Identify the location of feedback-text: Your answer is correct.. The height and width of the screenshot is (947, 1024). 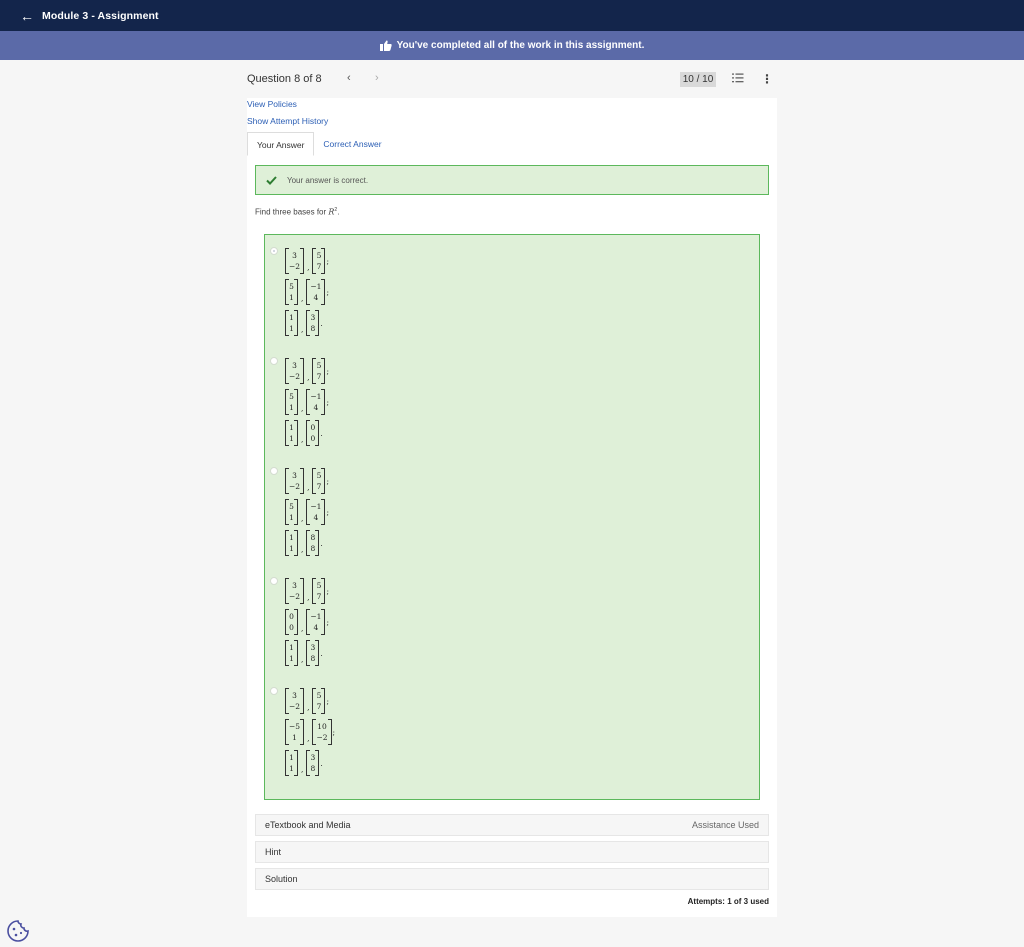
(328, 180).